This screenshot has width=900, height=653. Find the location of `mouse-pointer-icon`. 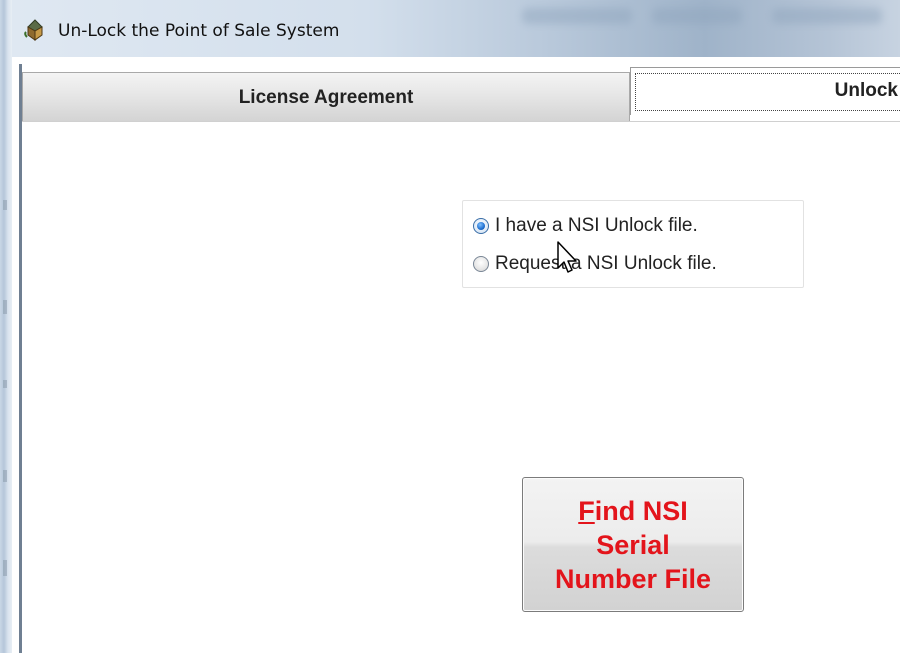

mouse-pointer-icon is located at coordinates (567, 257).